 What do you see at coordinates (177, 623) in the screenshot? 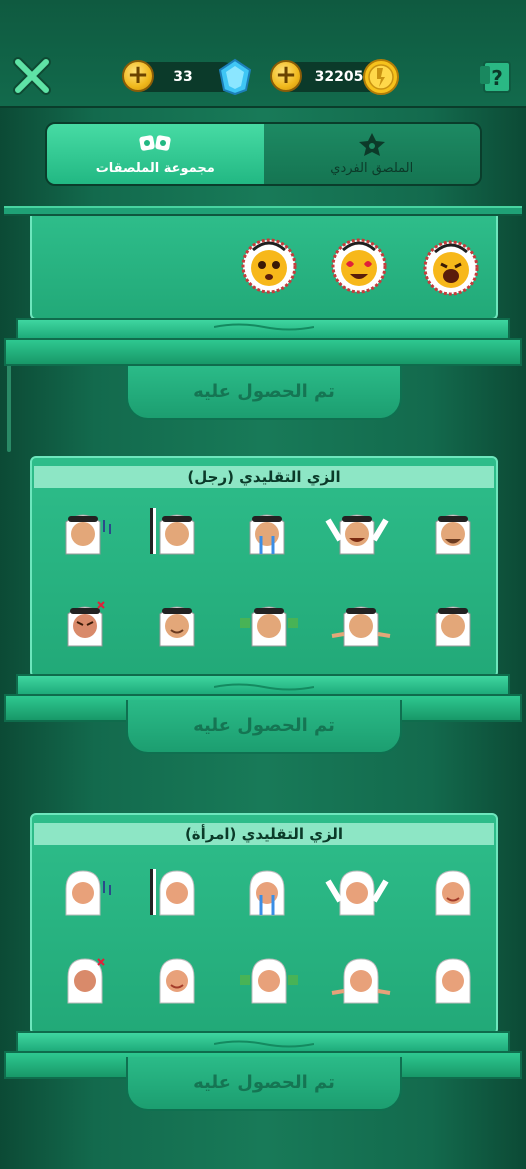
I see `sticker-man-smile` at bounding box center [177, 623].